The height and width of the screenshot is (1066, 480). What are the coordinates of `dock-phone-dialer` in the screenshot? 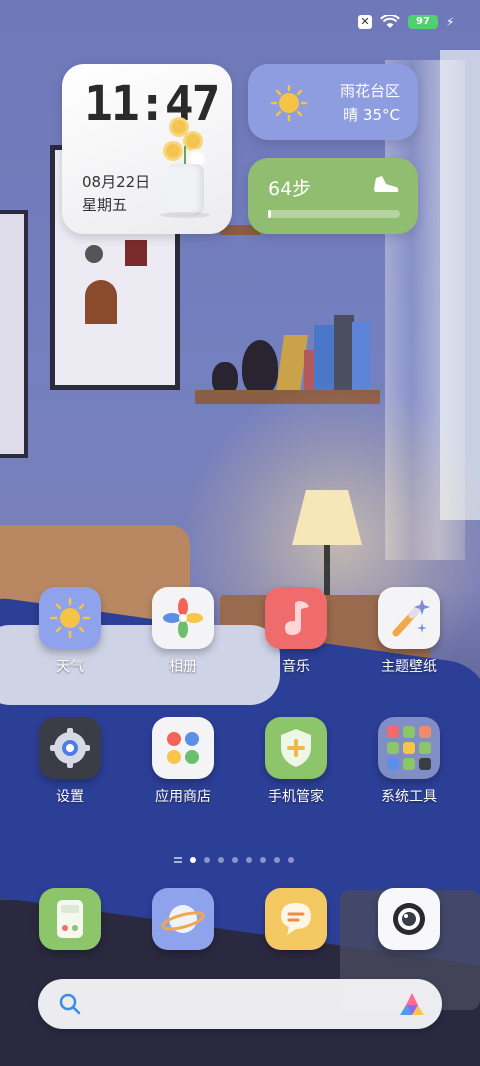 It's located at (70, 919).